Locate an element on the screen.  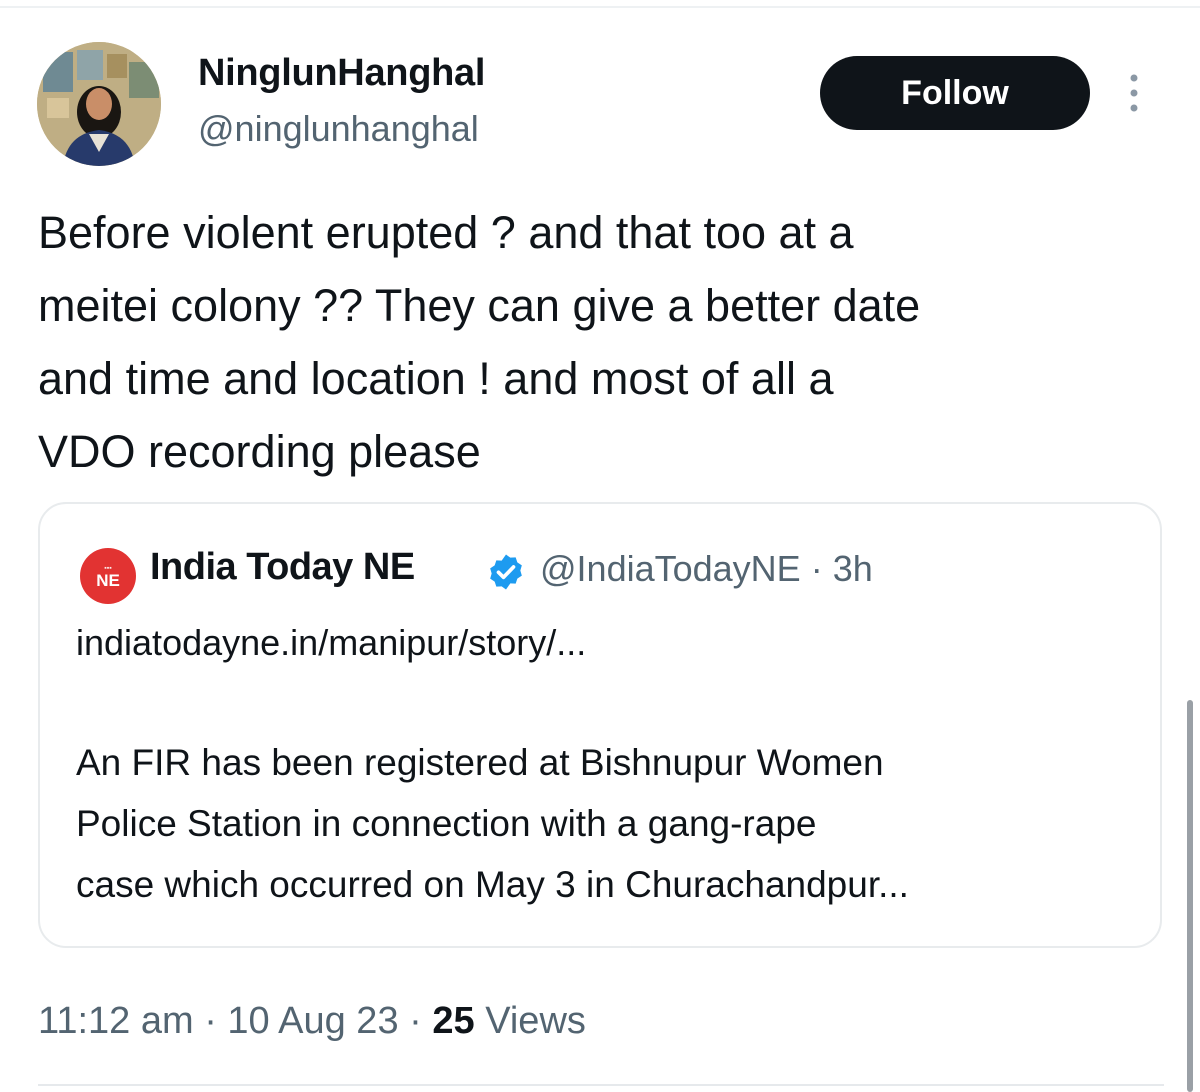
follow-button: Follow is located at coordinates (955, 93).